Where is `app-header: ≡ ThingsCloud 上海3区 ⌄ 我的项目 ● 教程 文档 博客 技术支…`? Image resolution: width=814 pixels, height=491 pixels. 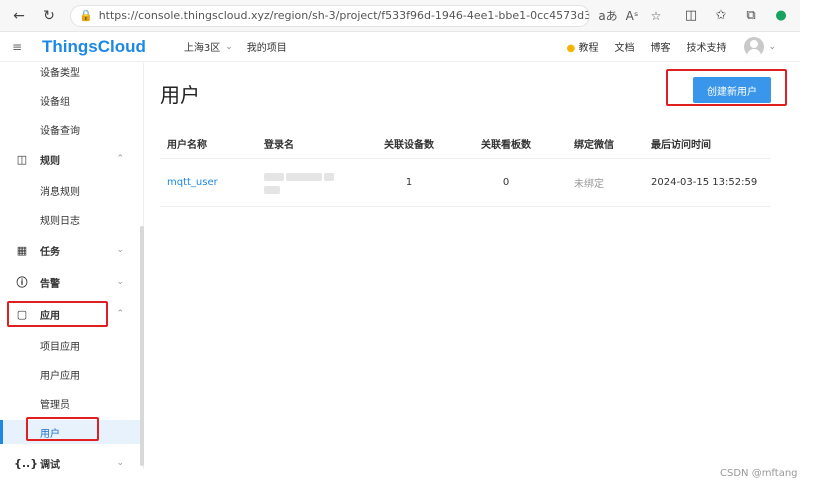
app-header: ≡ ThingsCloud 上海3区 ⌄ 我的项目 ● 教程 文档 博客 技术支… is located at coordinates (400, 47).